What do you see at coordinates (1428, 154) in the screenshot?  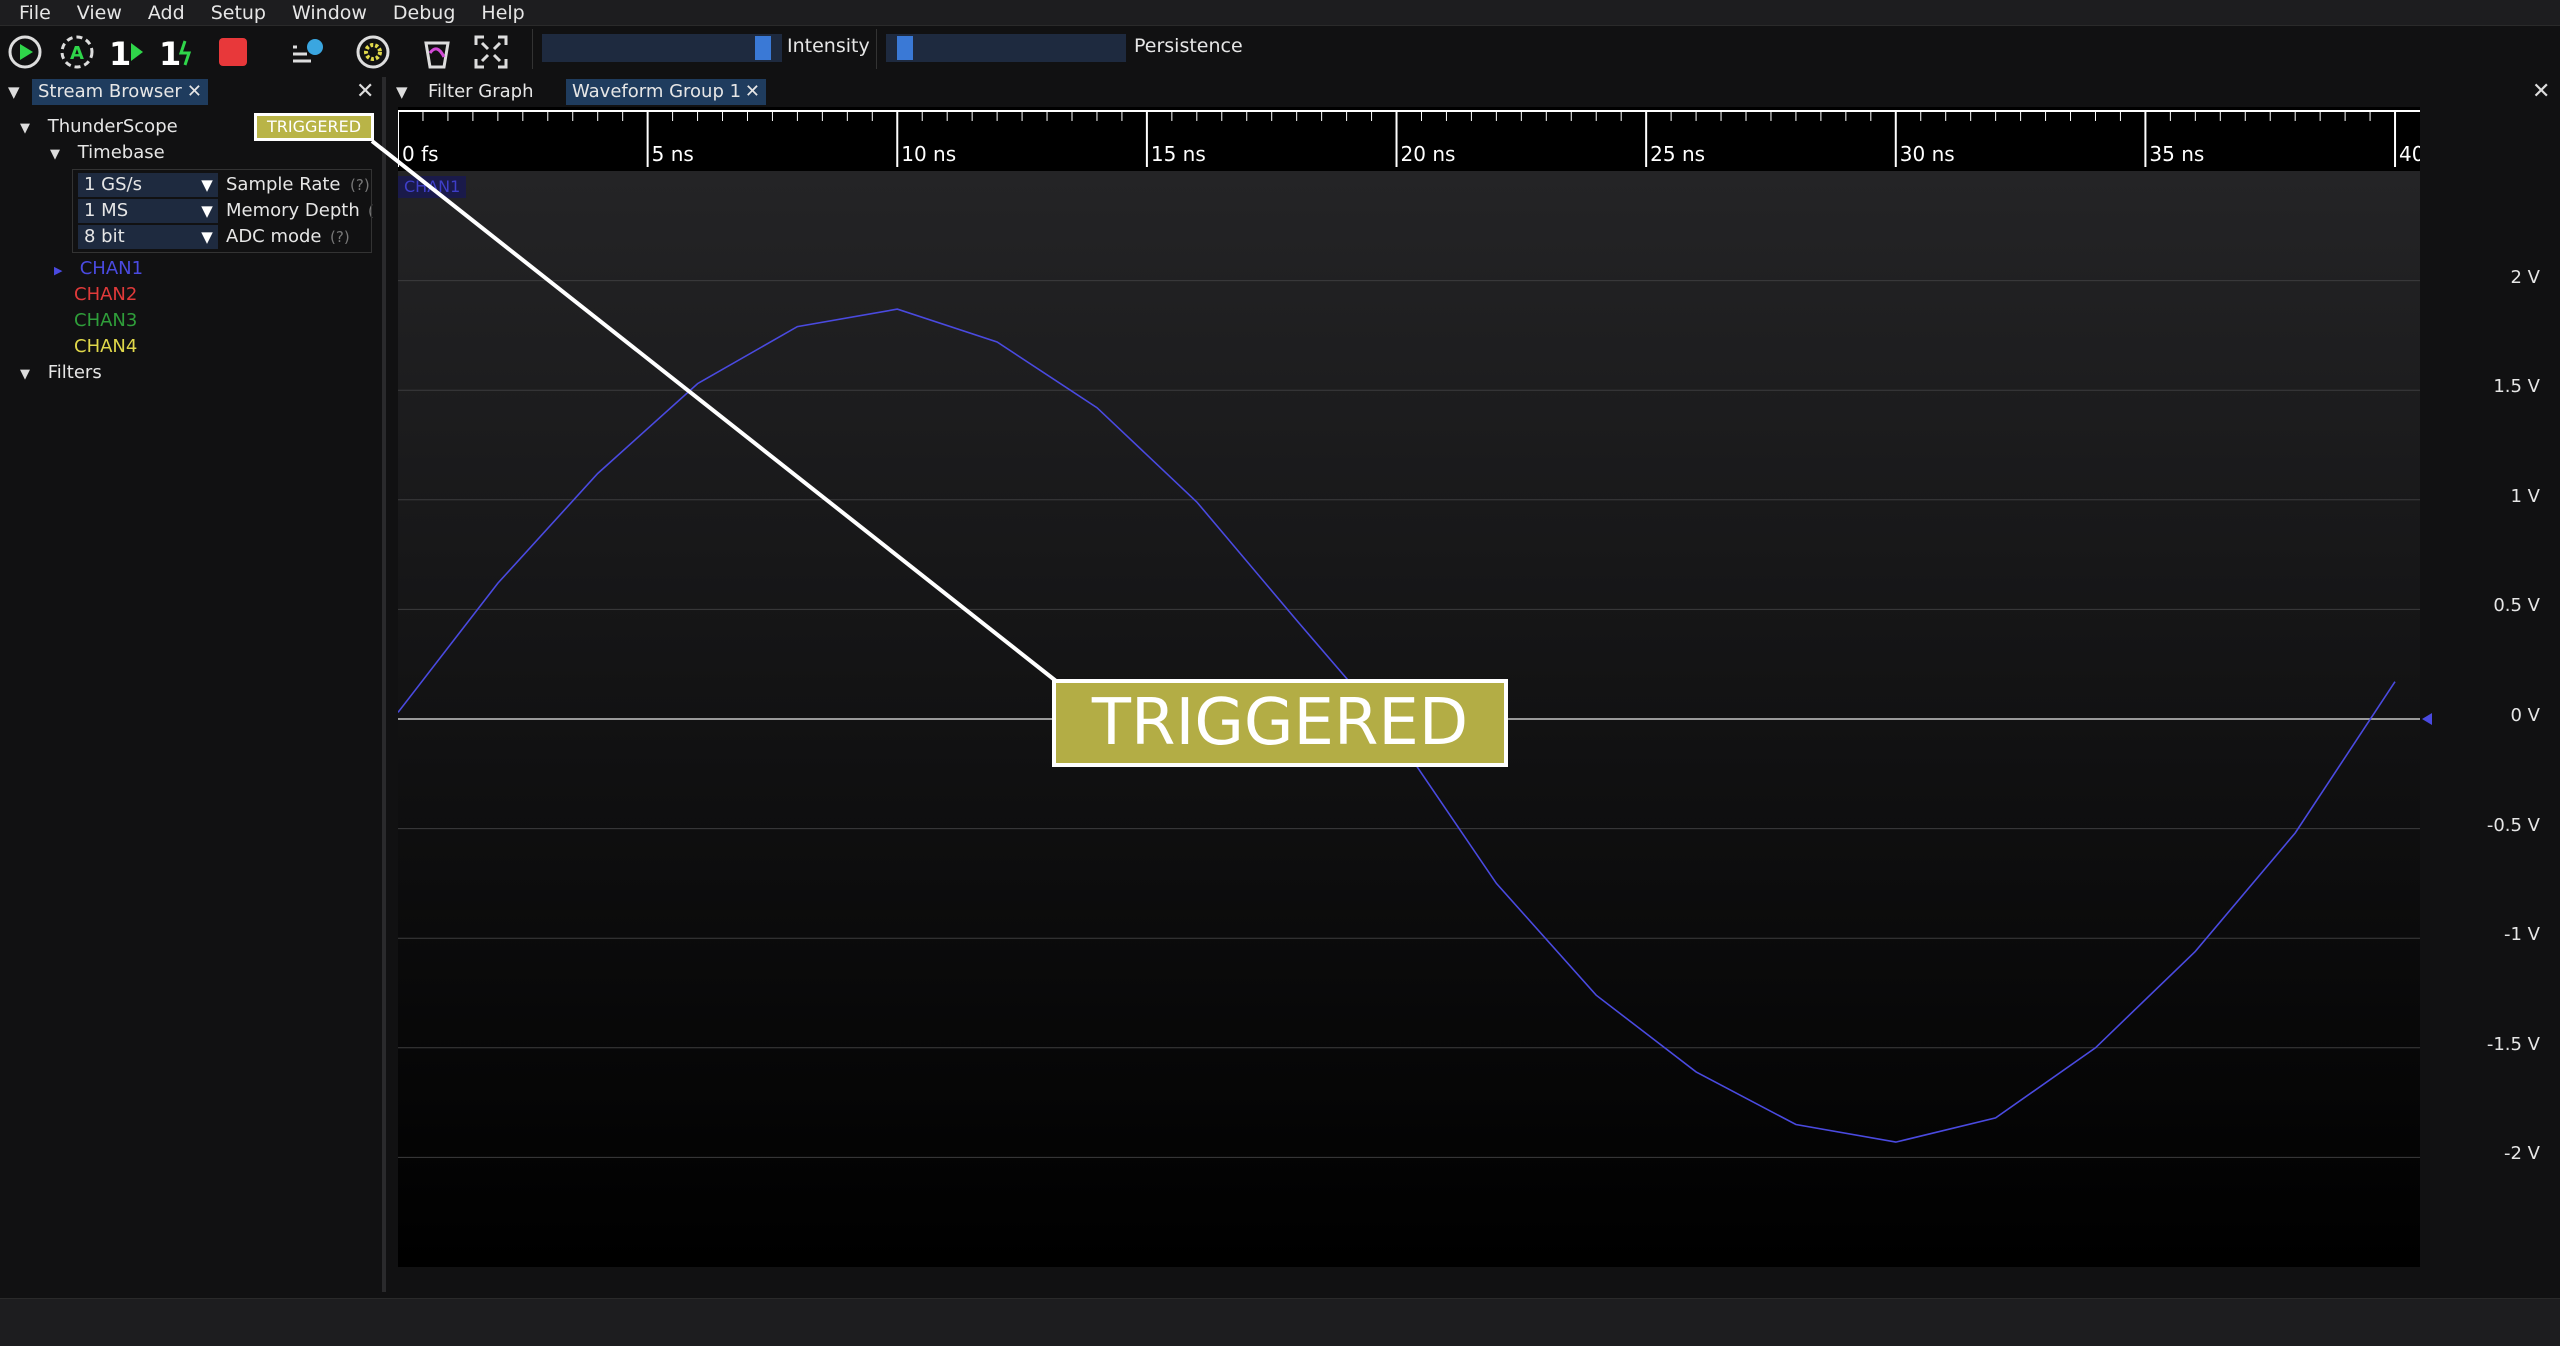 I see `timeline-tick-label: 20 ns` at bounding box center [1428, 154].